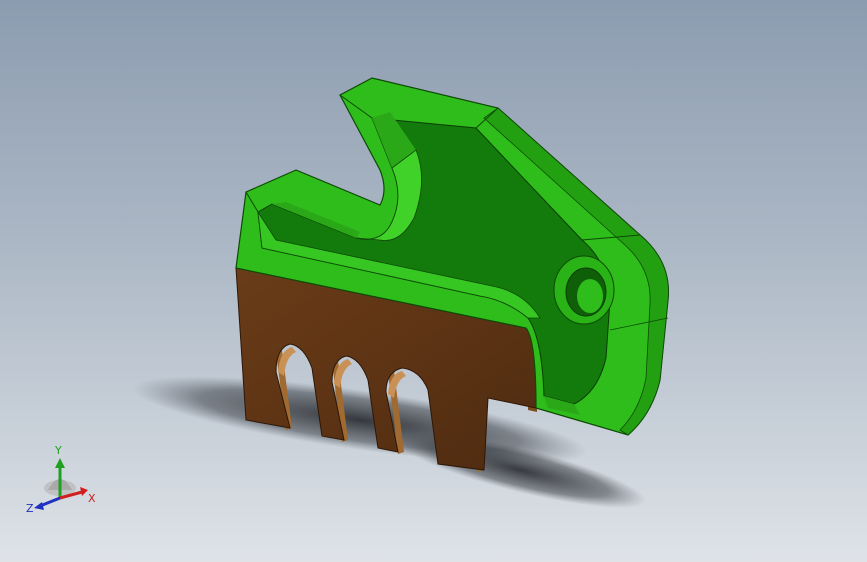 The width and height of the screenshot is (867, 562). Describe the element at coordinates (61, 479) in the screenshot. I see `reference-triad: Y X Z` at that location.